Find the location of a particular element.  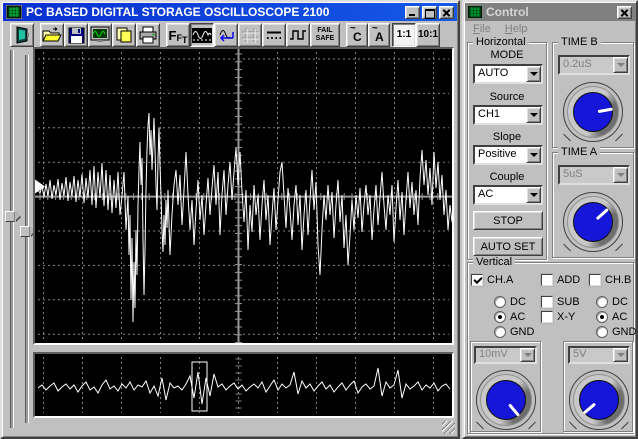

square-wave-button is located at coordinates (298, 35).